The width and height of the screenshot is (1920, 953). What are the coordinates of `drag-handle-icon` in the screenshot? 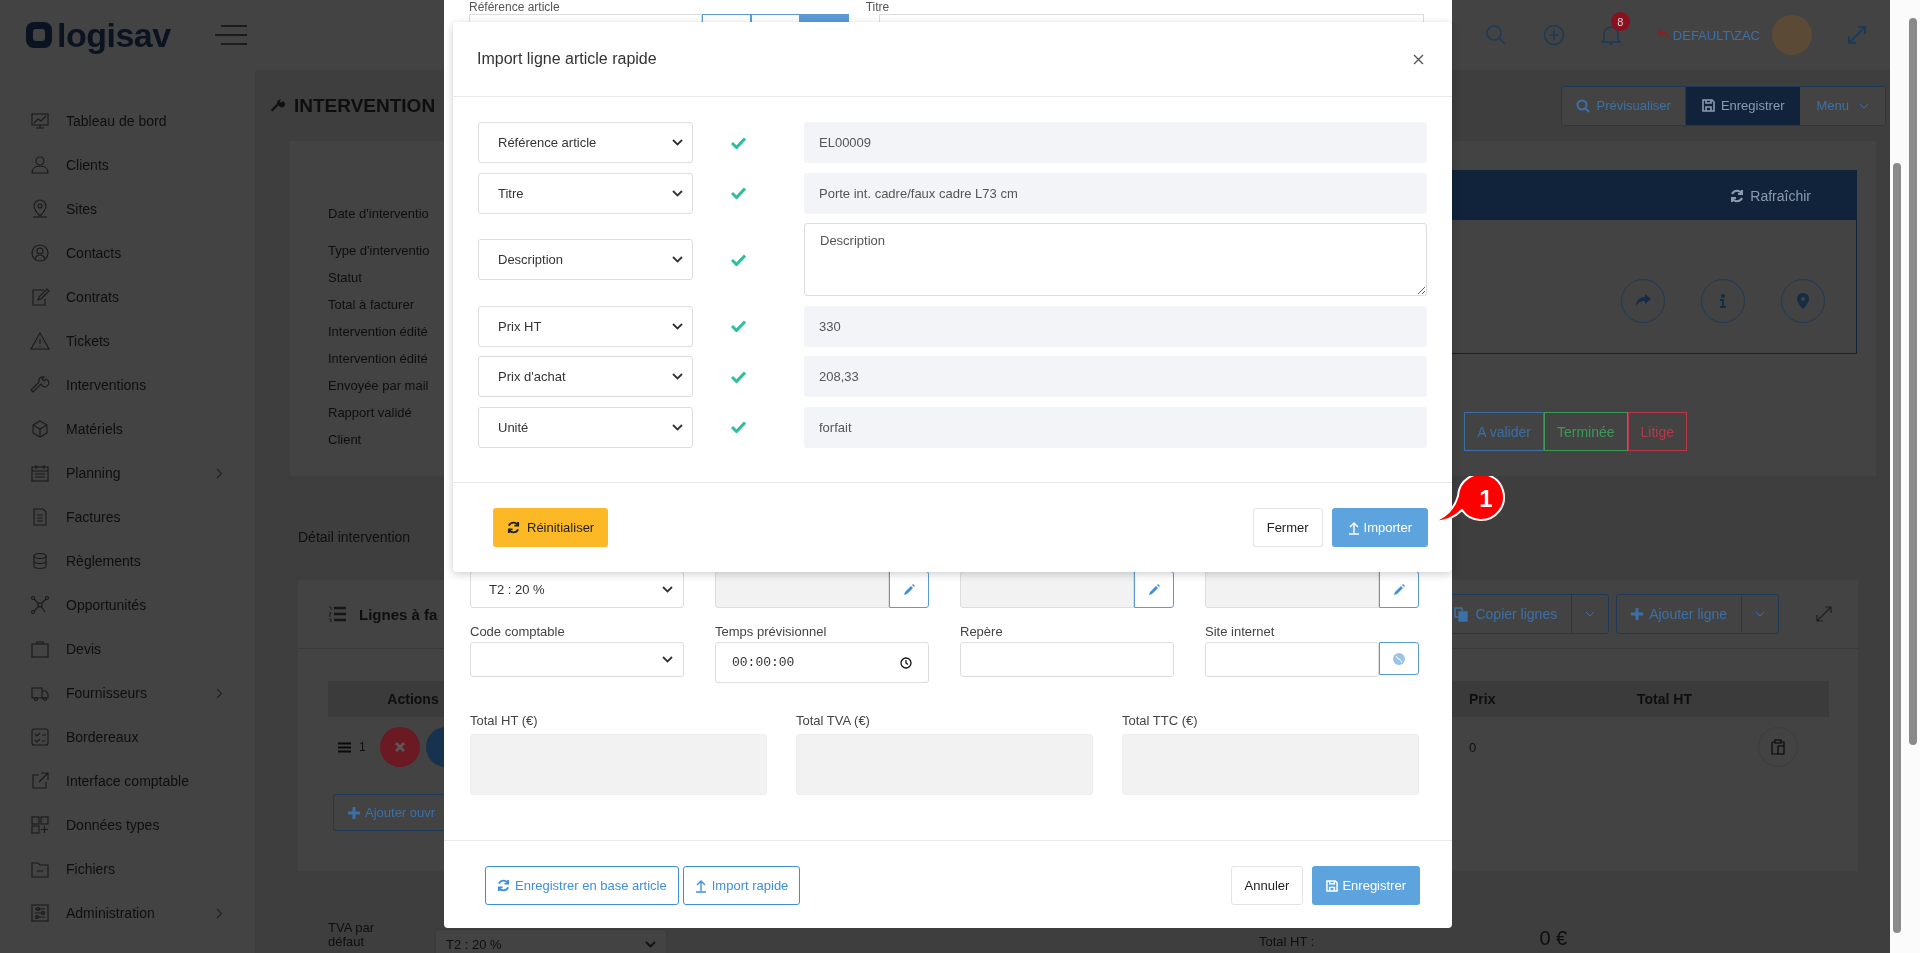 It's located at (344, 747).